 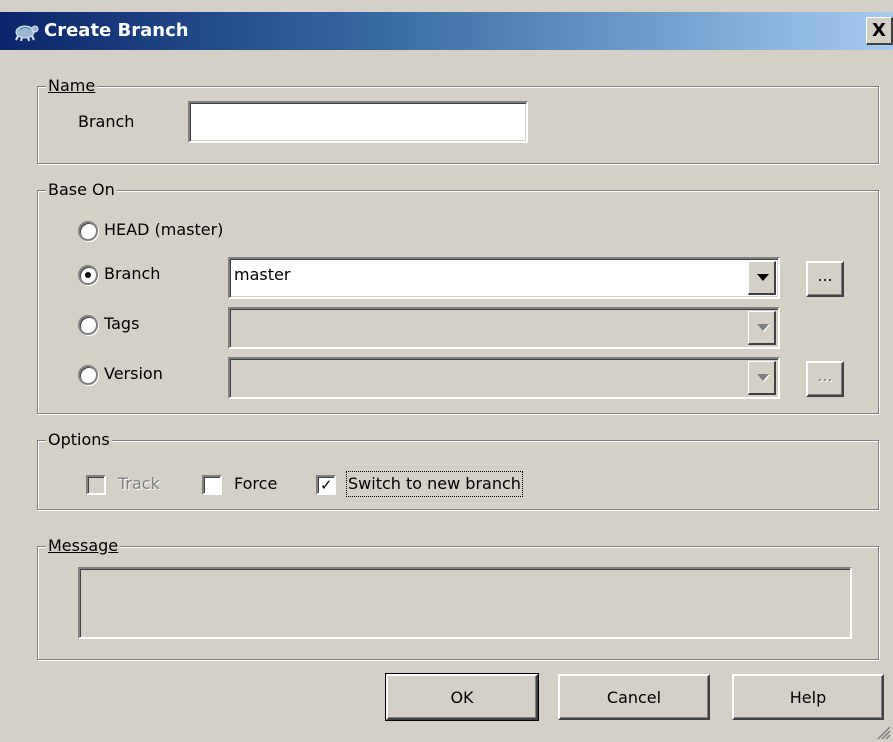 I want to click on help-button: Help, so click(x=808, y=697).